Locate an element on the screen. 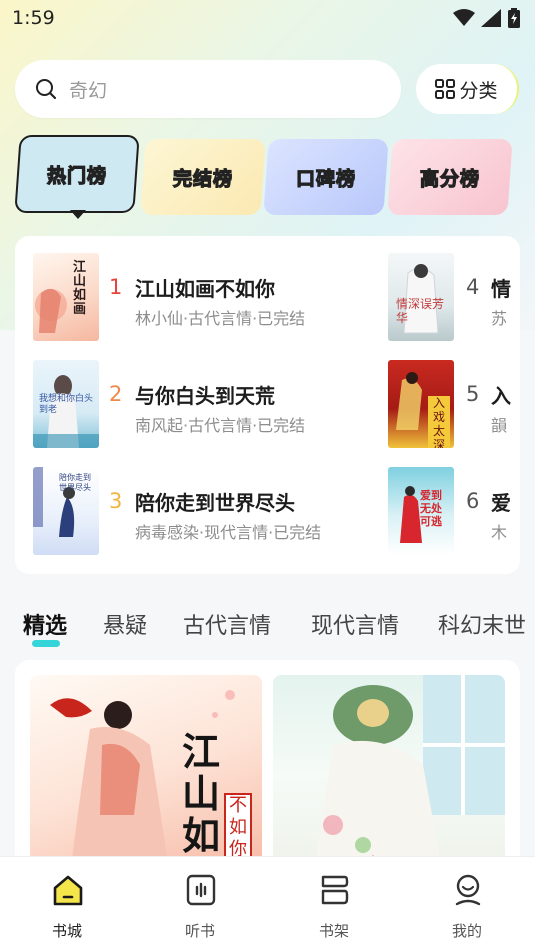 This screenshot has width=535, height=951. bottom-navigation: 书城 听书 书架 我的 is located at coordinates (267, 903).